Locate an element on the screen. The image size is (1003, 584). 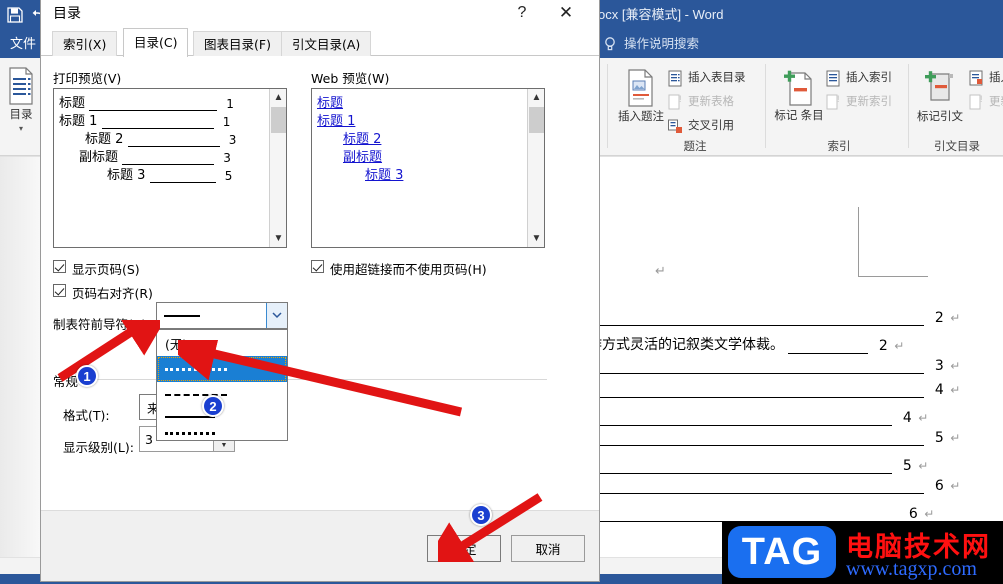
margin-corner-mark is located at coordinates (893, 242).